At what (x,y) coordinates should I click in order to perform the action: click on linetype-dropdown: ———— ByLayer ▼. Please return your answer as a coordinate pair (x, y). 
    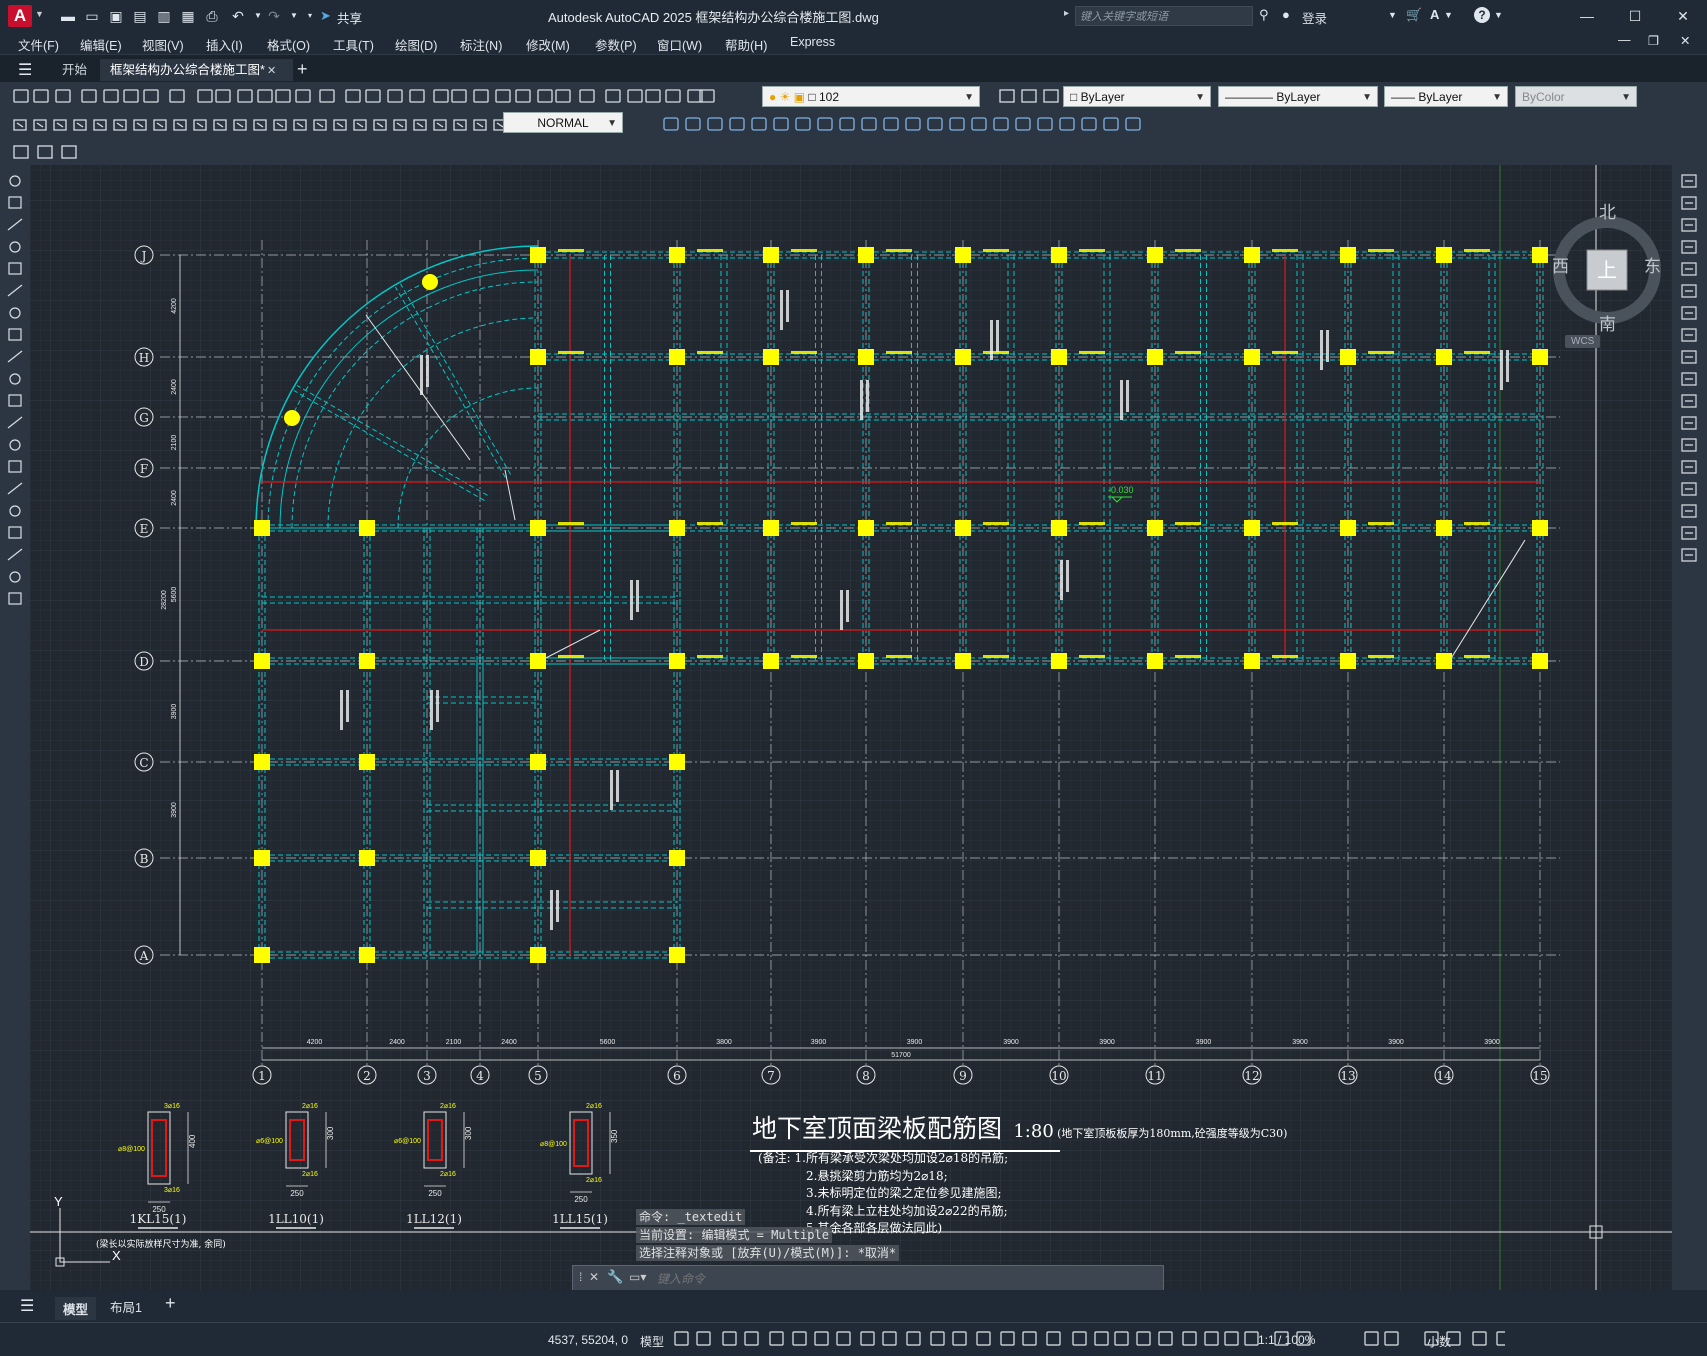
    Looking at the image, I should click on (1298, 96).